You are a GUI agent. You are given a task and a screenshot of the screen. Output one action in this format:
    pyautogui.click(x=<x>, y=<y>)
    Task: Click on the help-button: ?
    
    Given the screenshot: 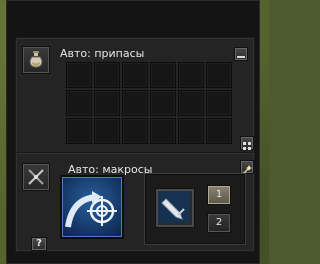 What is the action you would take?
    pyautogui.click(x=39, y=244)
    